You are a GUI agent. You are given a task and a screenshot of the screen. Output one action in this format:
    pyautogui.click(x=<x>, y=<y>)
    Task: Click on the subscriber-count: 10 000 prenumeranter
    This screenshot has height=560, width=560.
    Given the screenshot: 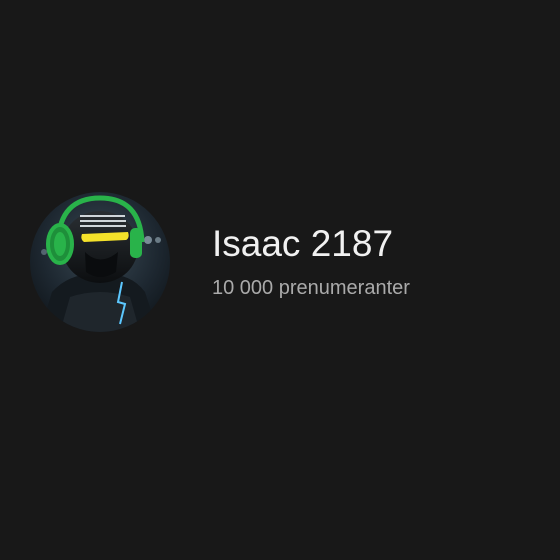 What is the action you would take?
    pyautogui.click(x=311, y=288)
    